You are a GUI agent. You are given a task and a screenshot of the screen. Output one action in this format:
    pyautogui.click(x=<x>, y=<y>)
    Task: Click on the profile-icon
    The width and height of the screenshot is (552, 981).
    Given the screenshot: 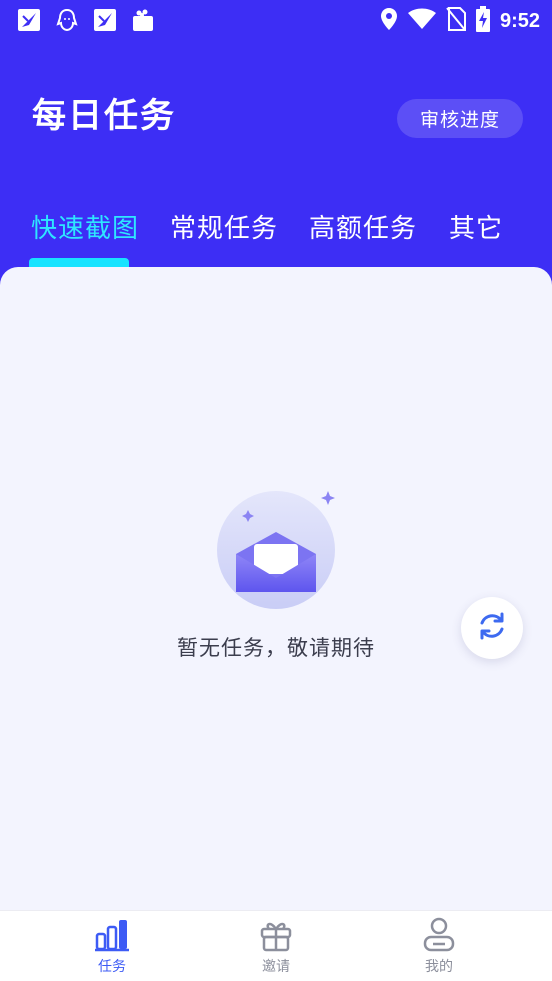 What is the action you would take?
    pyautogui.click(x=439, y=935)
    